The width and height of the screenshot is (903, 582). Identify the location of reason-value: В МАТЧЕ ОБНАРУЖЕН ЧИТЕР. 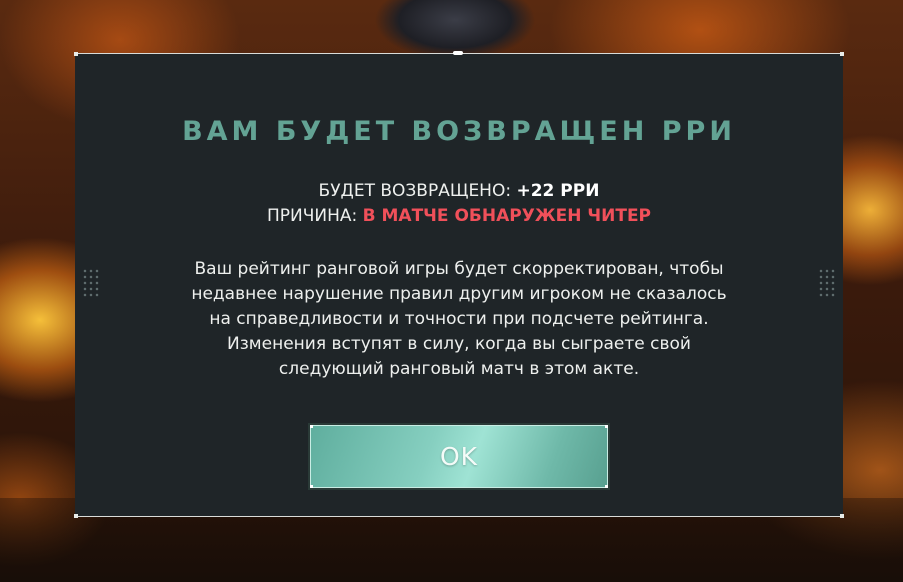
(507, 216).